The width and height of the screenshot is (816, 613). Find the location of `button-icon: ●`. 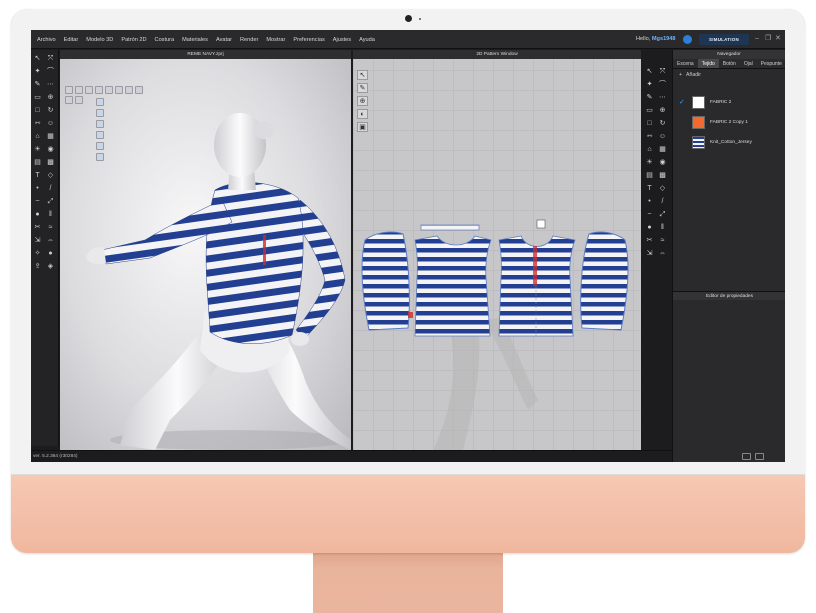

button-icon: ● is located at coordinates (37, 215).